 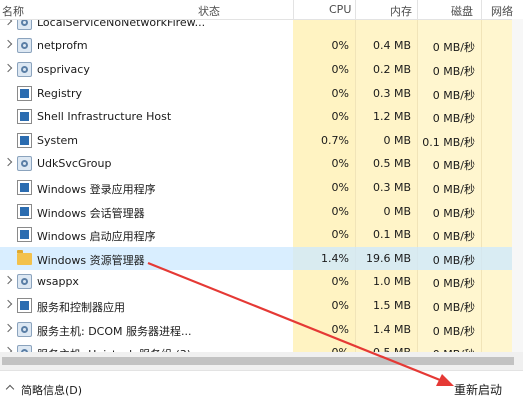 I want to click on restart-button: 重新启动, so click(x=478, y=389).